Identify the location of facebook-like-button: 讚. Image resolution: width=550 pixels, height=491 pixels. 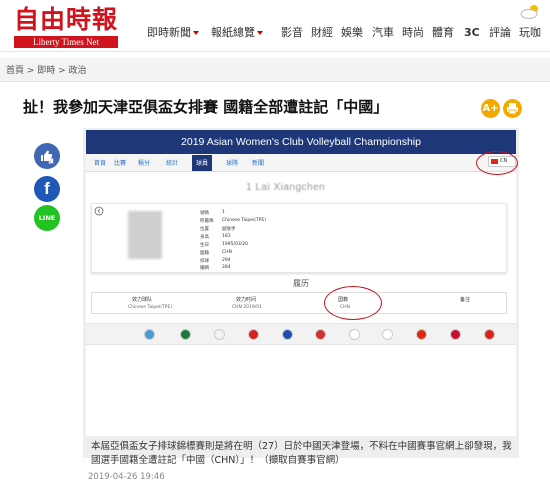
(47, 156).